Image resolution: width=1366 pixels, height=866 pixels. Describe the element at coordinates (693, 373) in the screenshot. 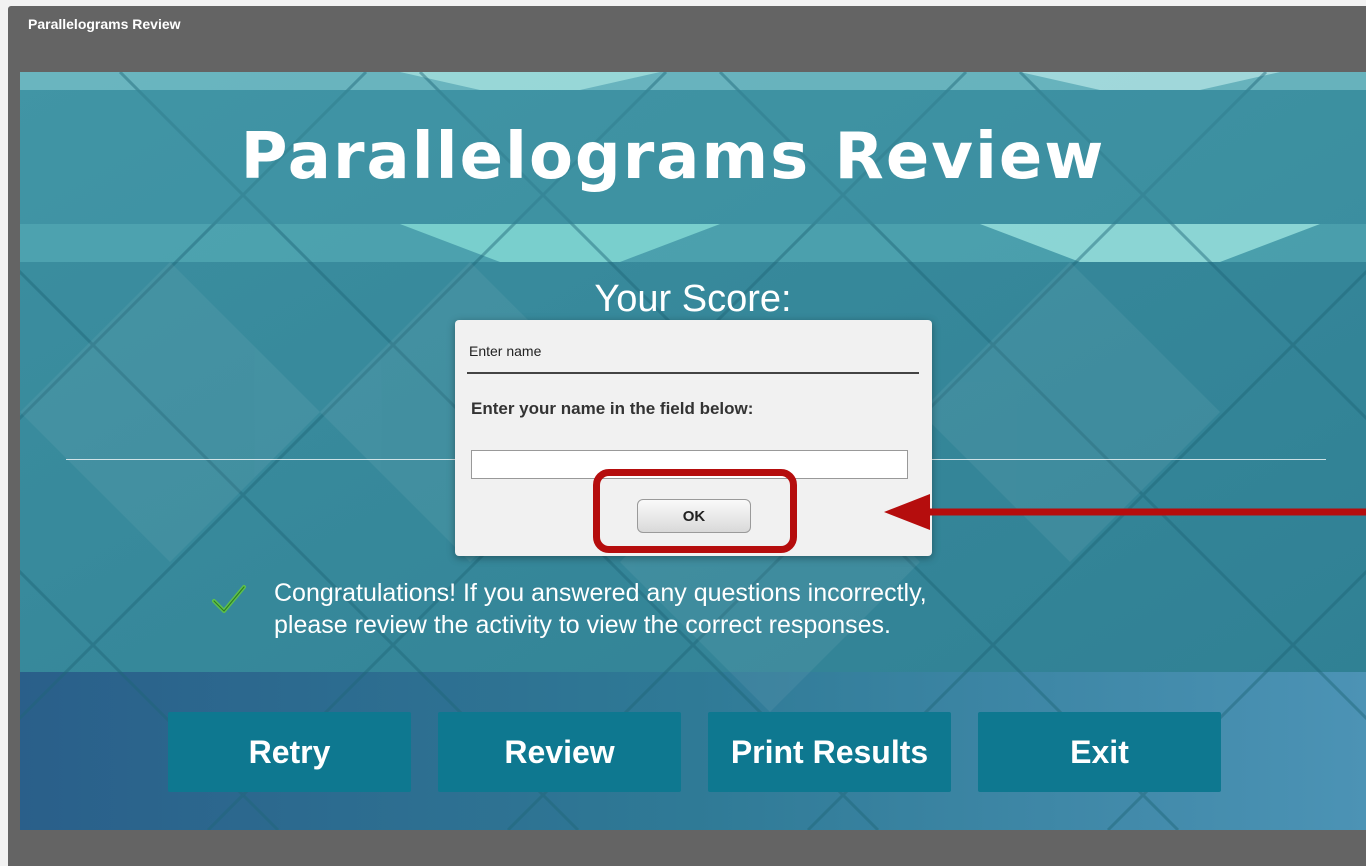

I see `dialog-divider` at that location.